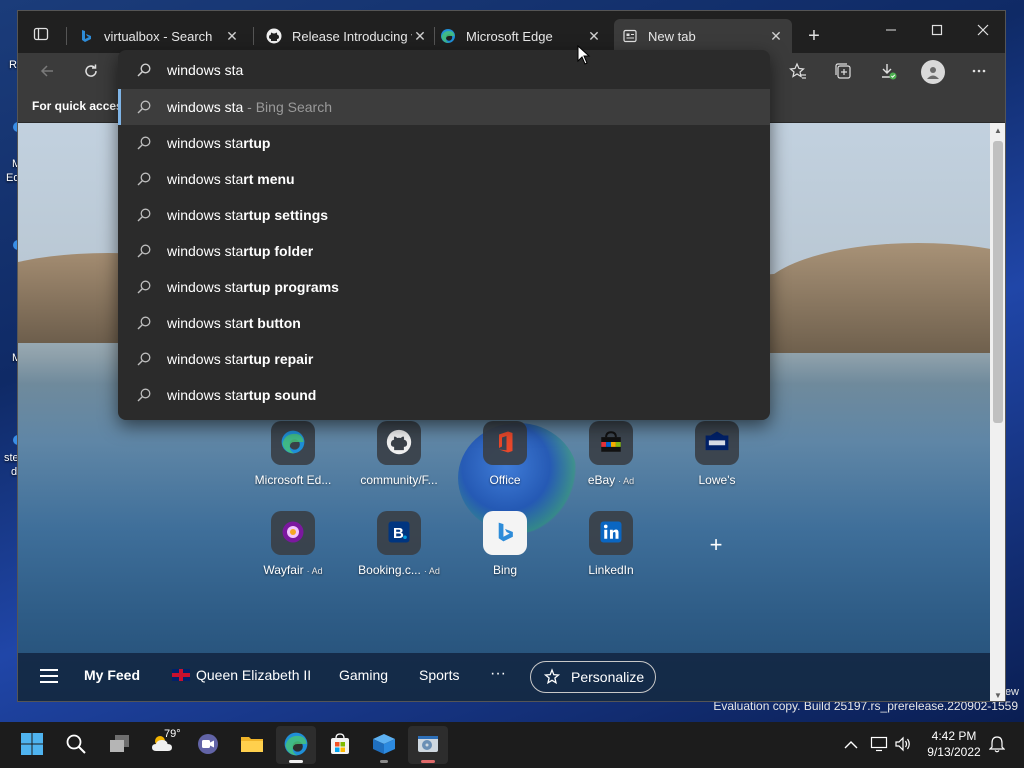  I want to click on maximize-icon, so click(937, 31).